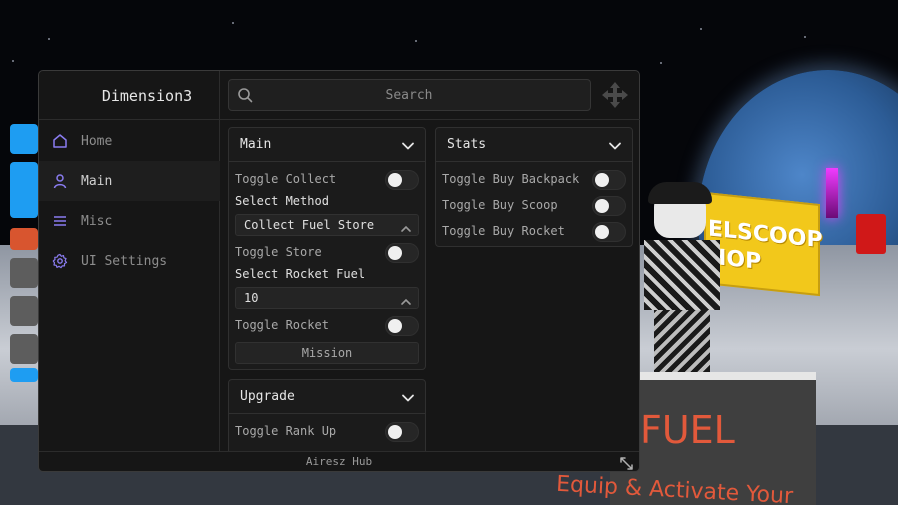 The image size is (898, 505). What do you see at coordinates (245, 95) in the screenshot?
I see `search-icon` at bounding box center [245, 95].